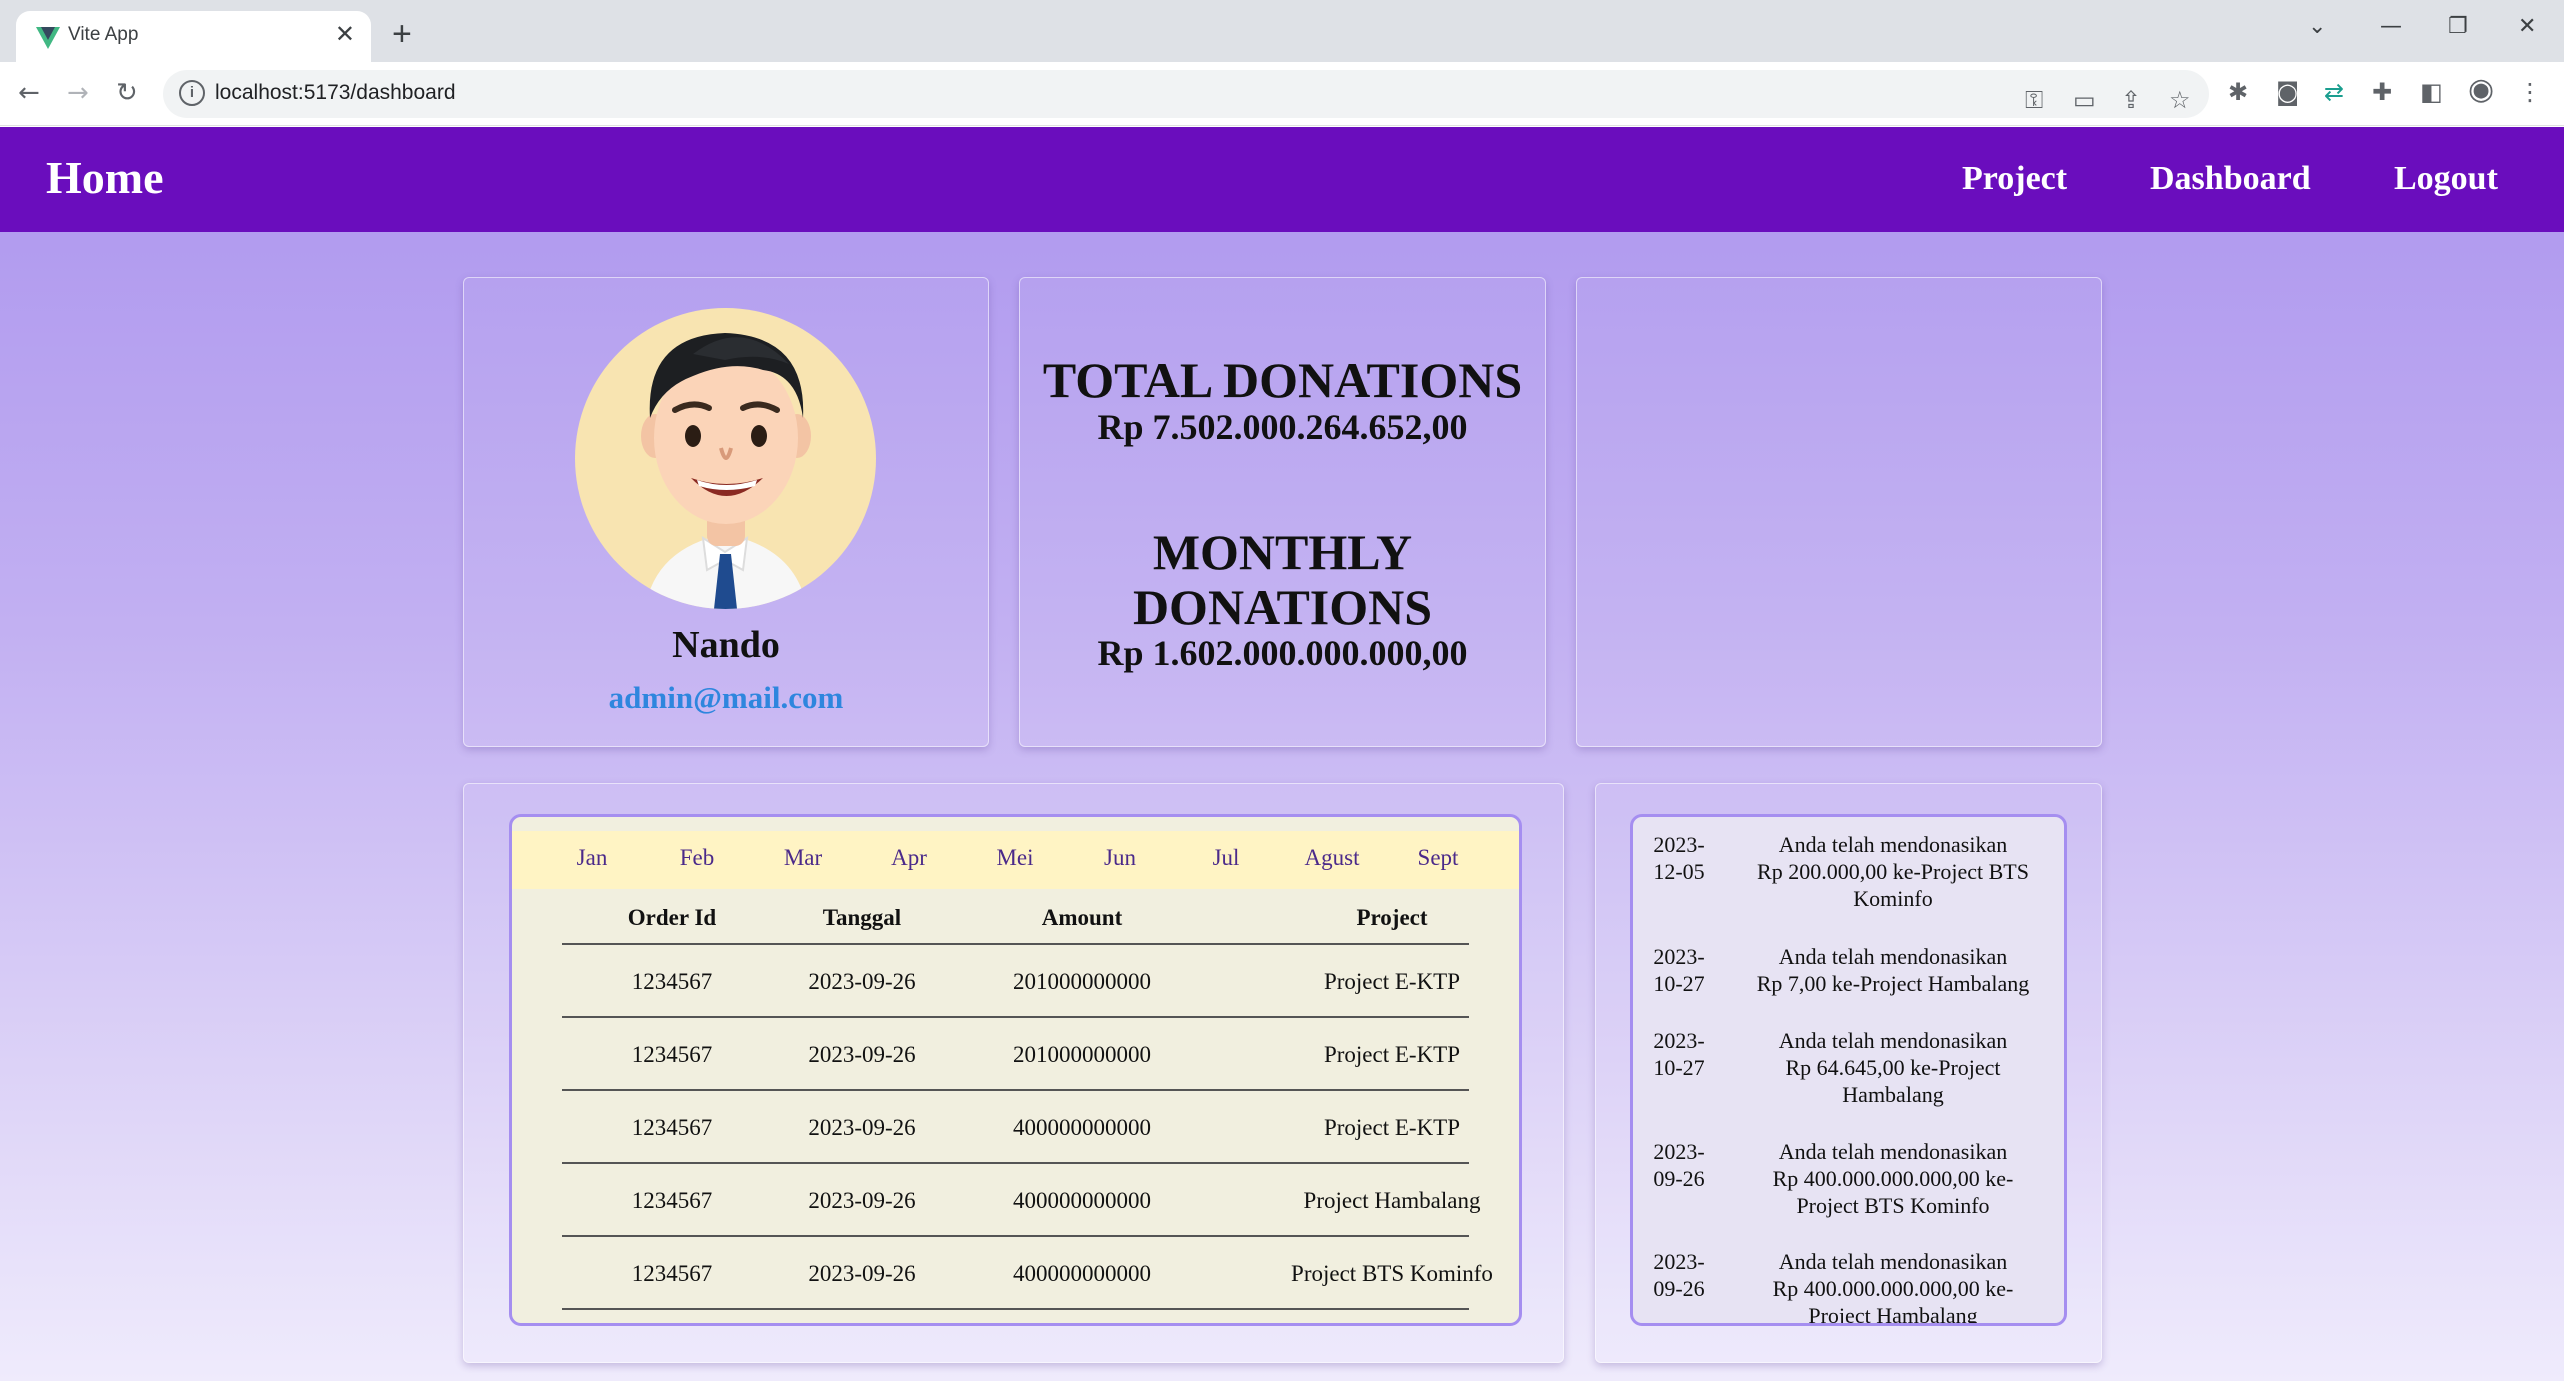  I want to click on cell-project: Project BTS Kominfo, so click(1392, 1273).